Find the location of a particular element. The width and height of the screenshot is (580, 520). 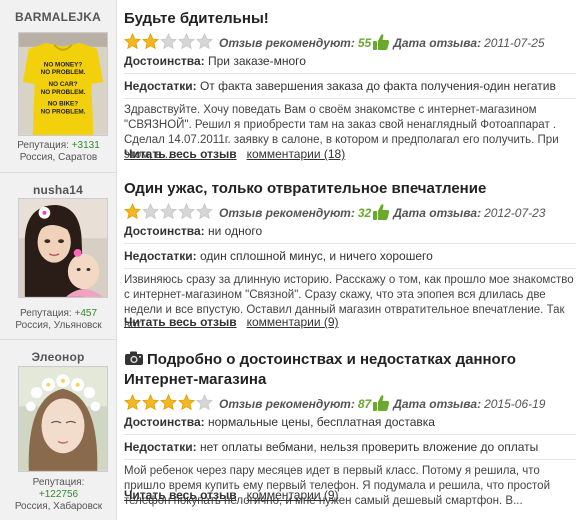

shirt-text: NO MONEY? is located at coordinates (63, 64).